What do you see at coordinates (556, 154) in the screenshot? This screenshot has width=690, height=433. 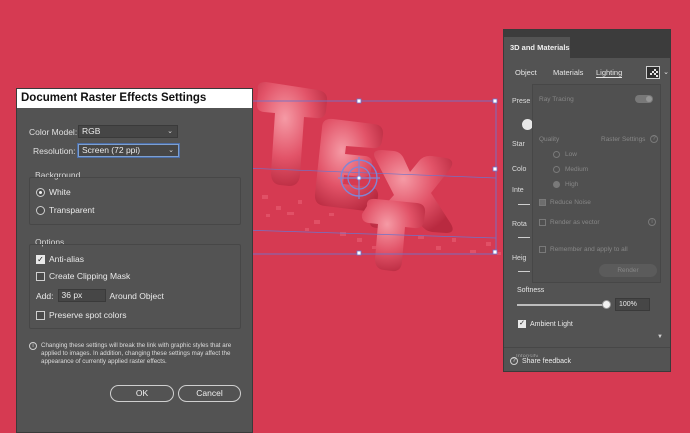 I see `quality-low-radio` at bounding box center [556, 154].